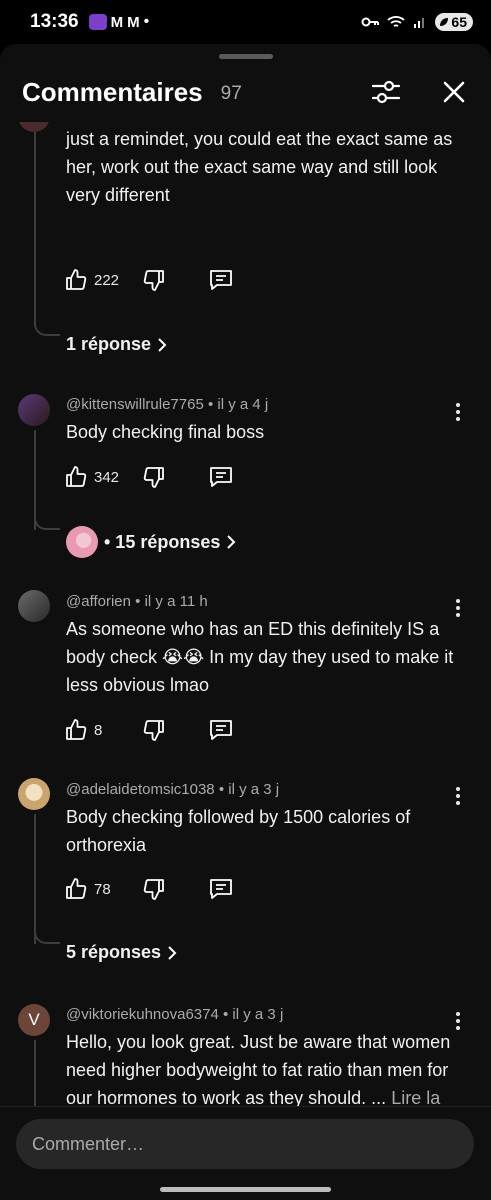 Image resolution: width=491 pixels, height=1200 pixels. What do you see at coordinates (459, 22) in the screenshot?
I see `battery-level: 65` at bounding box center [459, 22].